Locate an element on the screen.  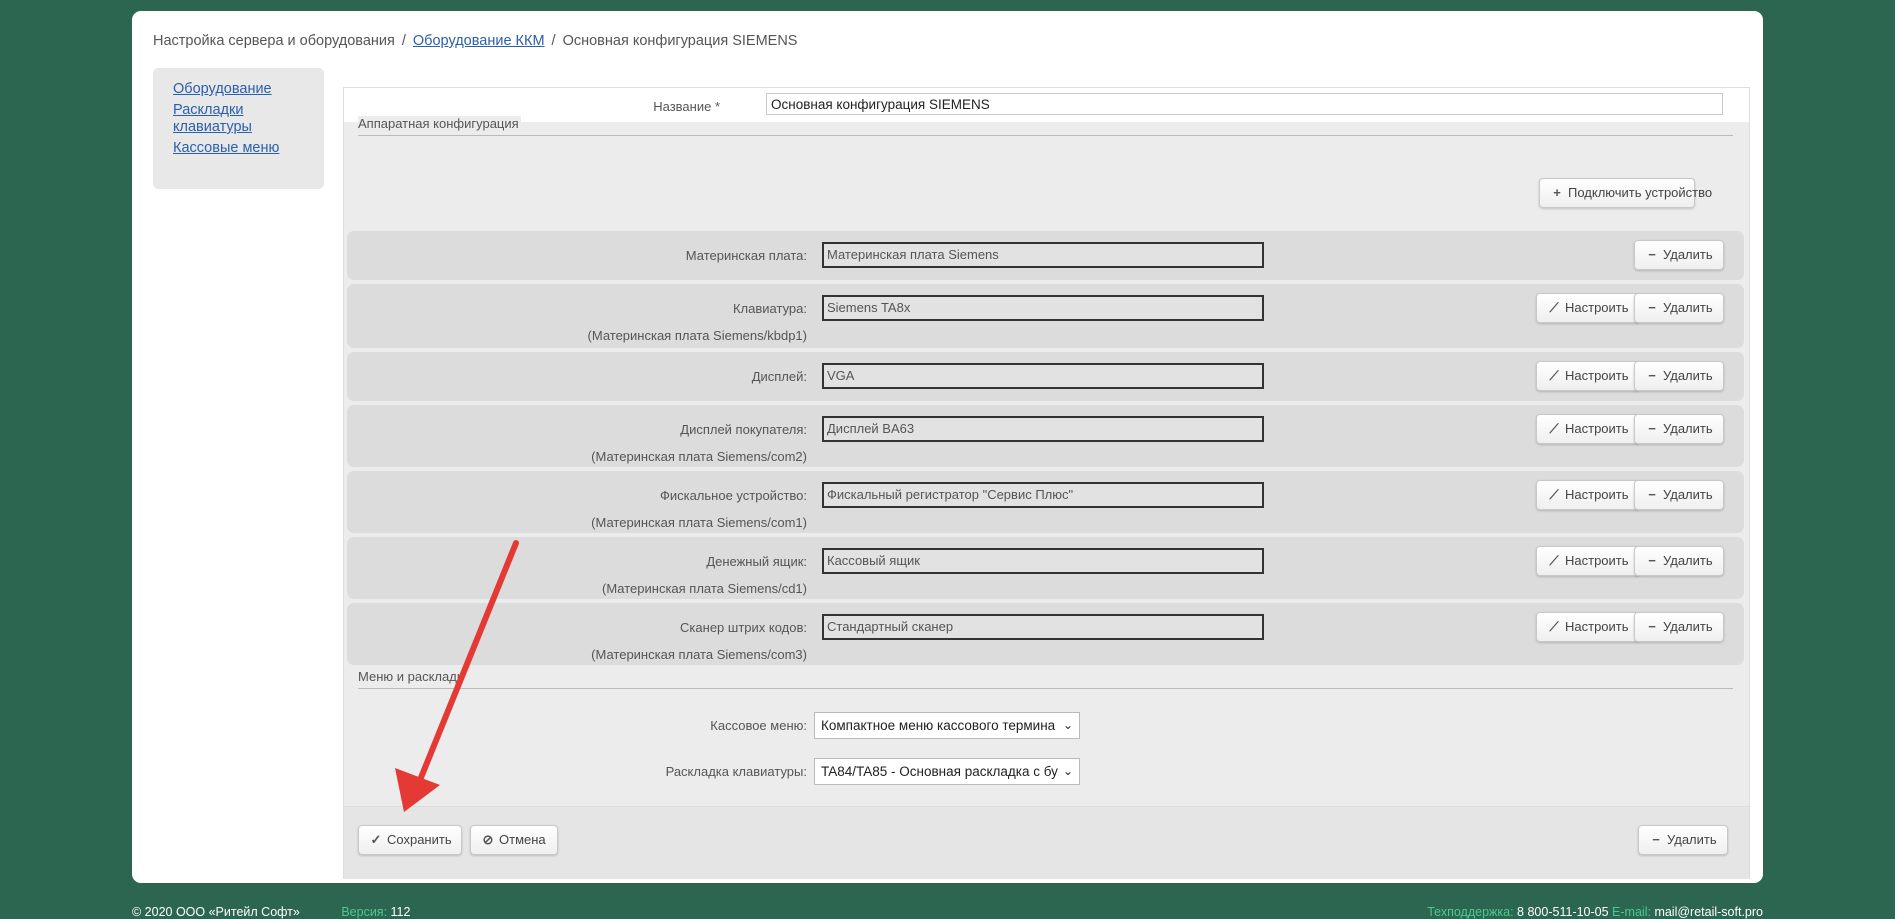
device-port: (Материнская плата Siemens/kbdp1) is located at coordinates (697, 335).